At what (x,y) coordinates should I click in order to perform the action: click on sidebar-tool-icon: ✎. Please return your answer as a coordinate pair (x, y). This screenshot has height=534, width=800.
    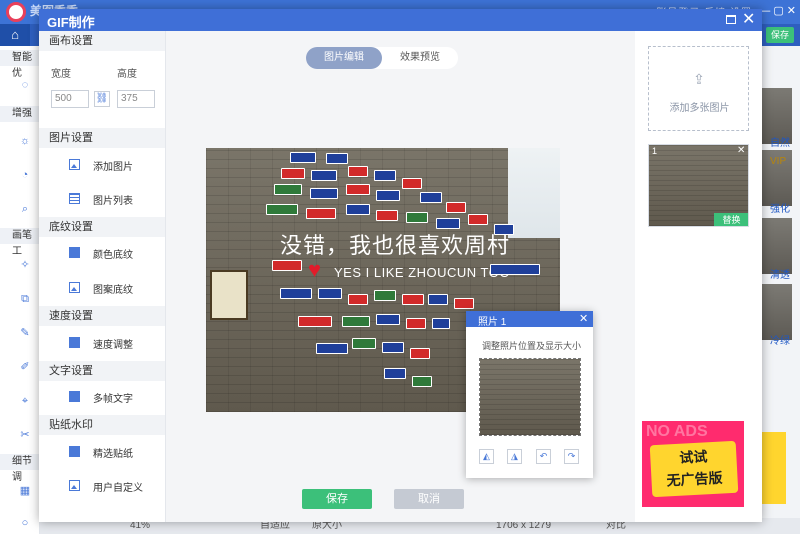
    Looking at the image, I should click on (25, 333).